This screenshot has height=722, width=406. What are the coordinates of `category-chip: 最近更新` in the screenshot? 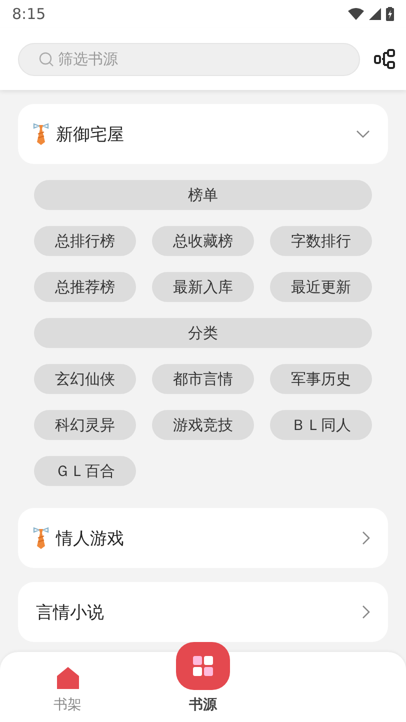 It's located at (321, 287).